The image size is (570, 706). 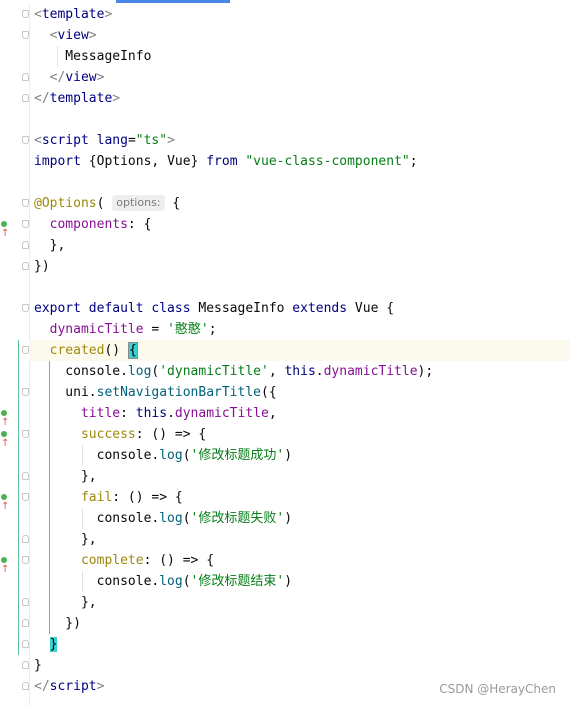 I want to click on code-line: components: {, so click(x=299, y=224).